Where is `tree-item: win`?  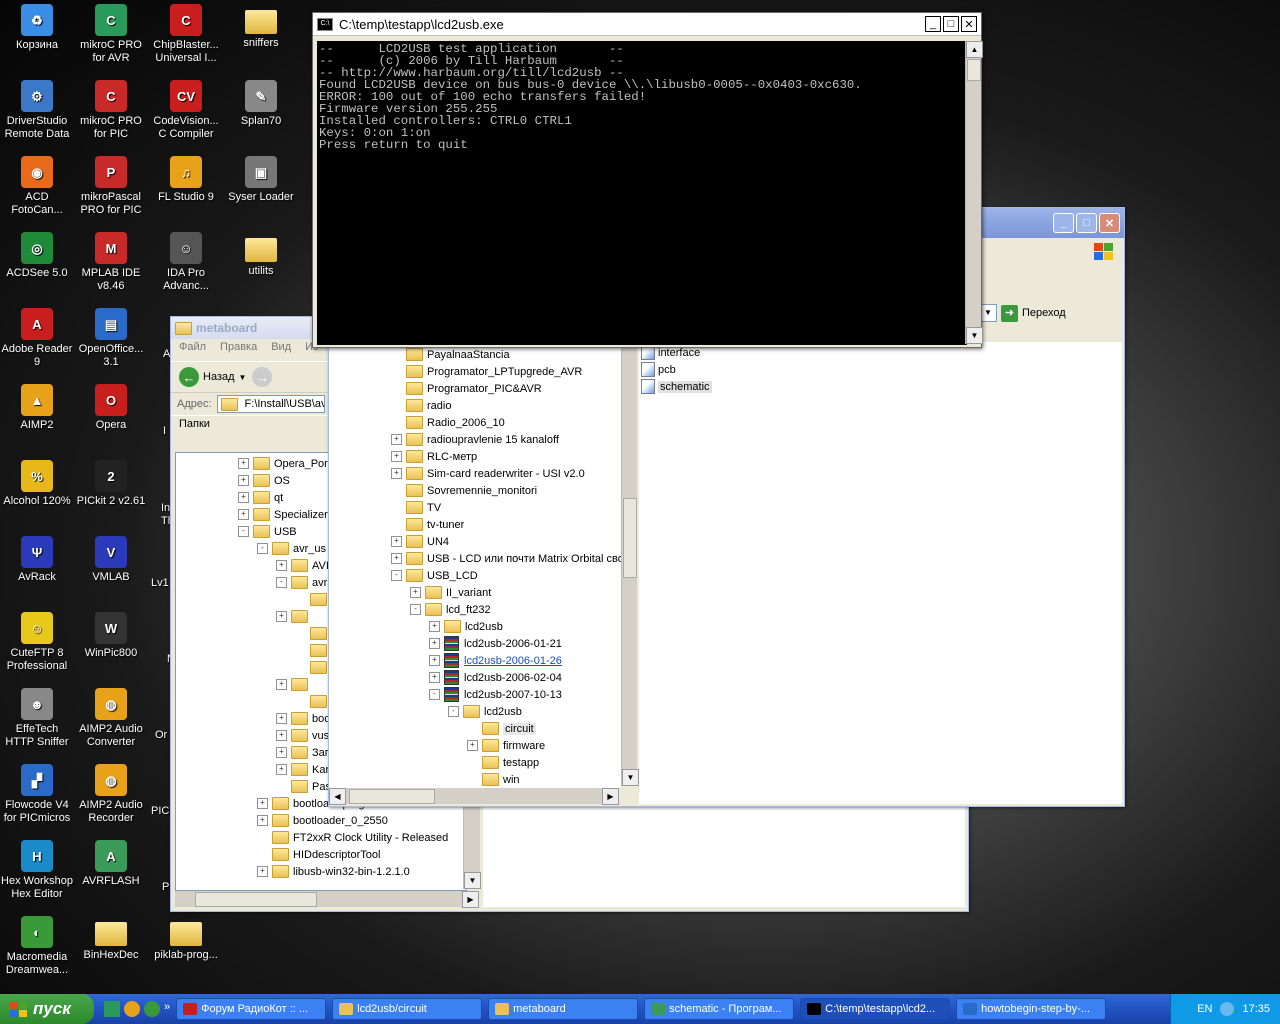 tree-item: win is located at coordinates (506, 779).